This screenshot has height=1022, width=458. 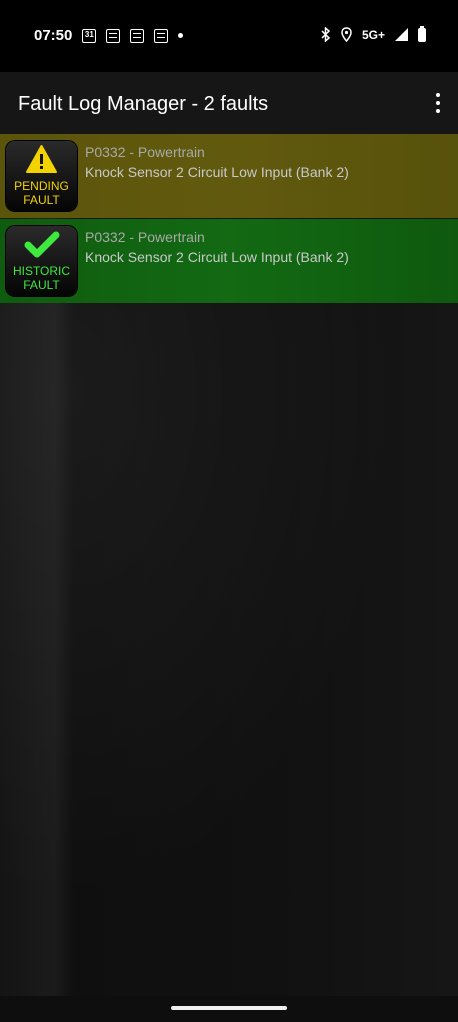 I want to click on historic-fault-badge: HISTORIC FAULT, so click(x=41, y=261).